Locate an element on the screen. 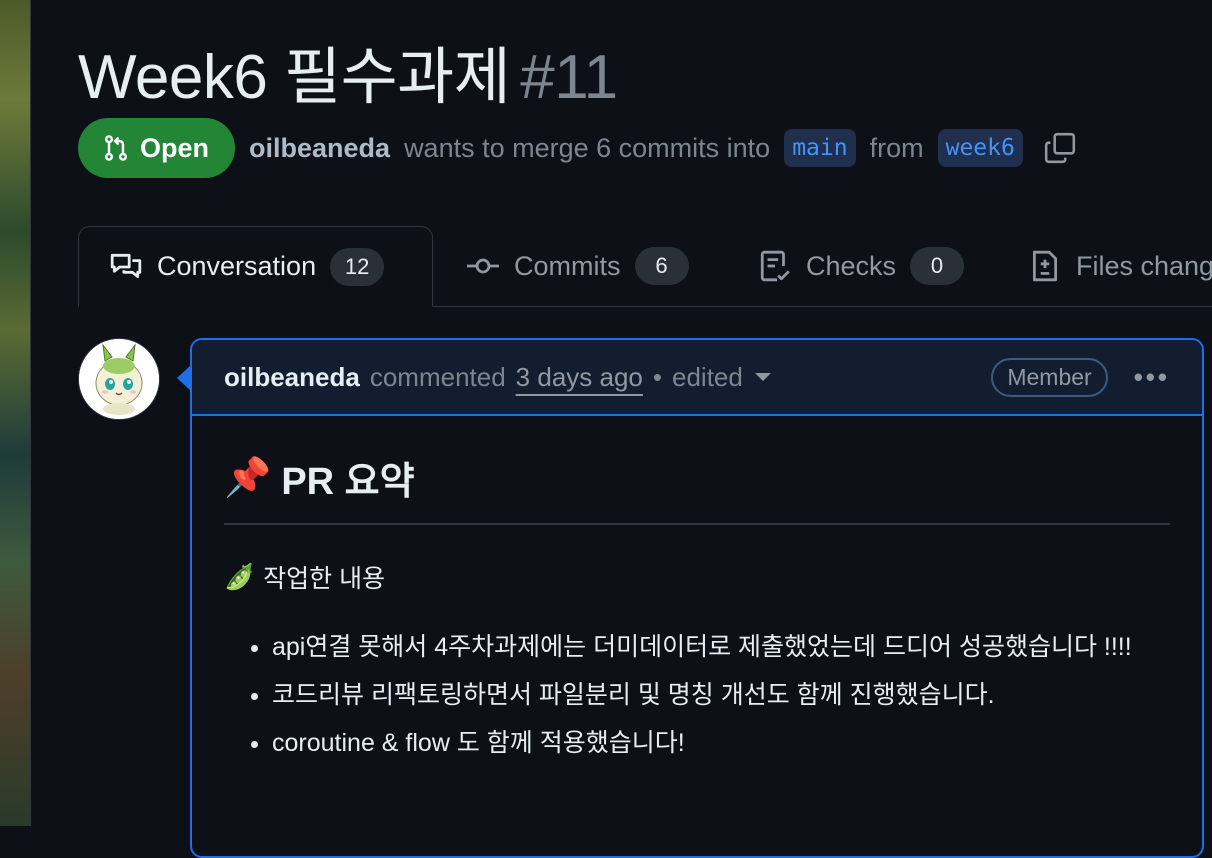  tab-counter: 0 is located at coordinates (937, 266).